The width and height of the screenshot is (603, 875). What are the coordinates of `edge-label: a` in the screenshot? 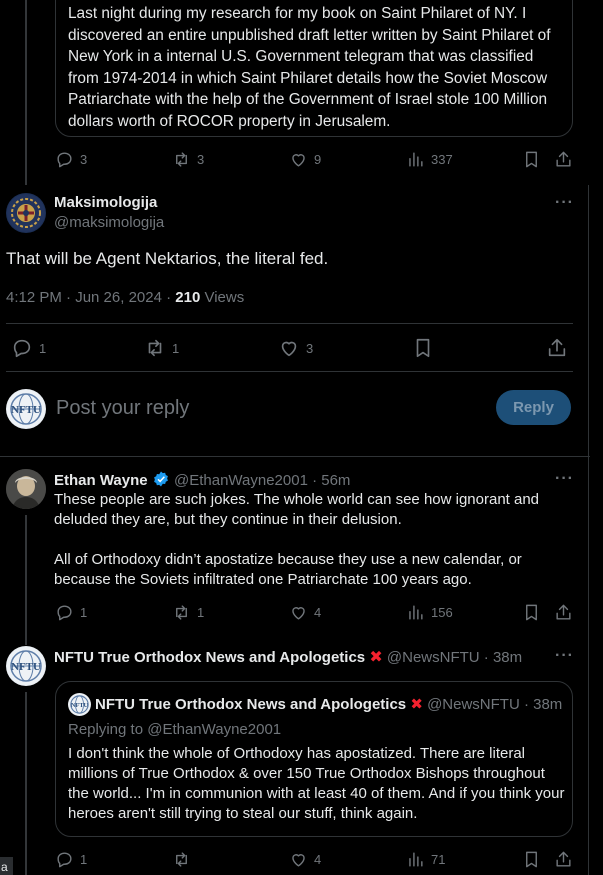 It's located at (4, 867).